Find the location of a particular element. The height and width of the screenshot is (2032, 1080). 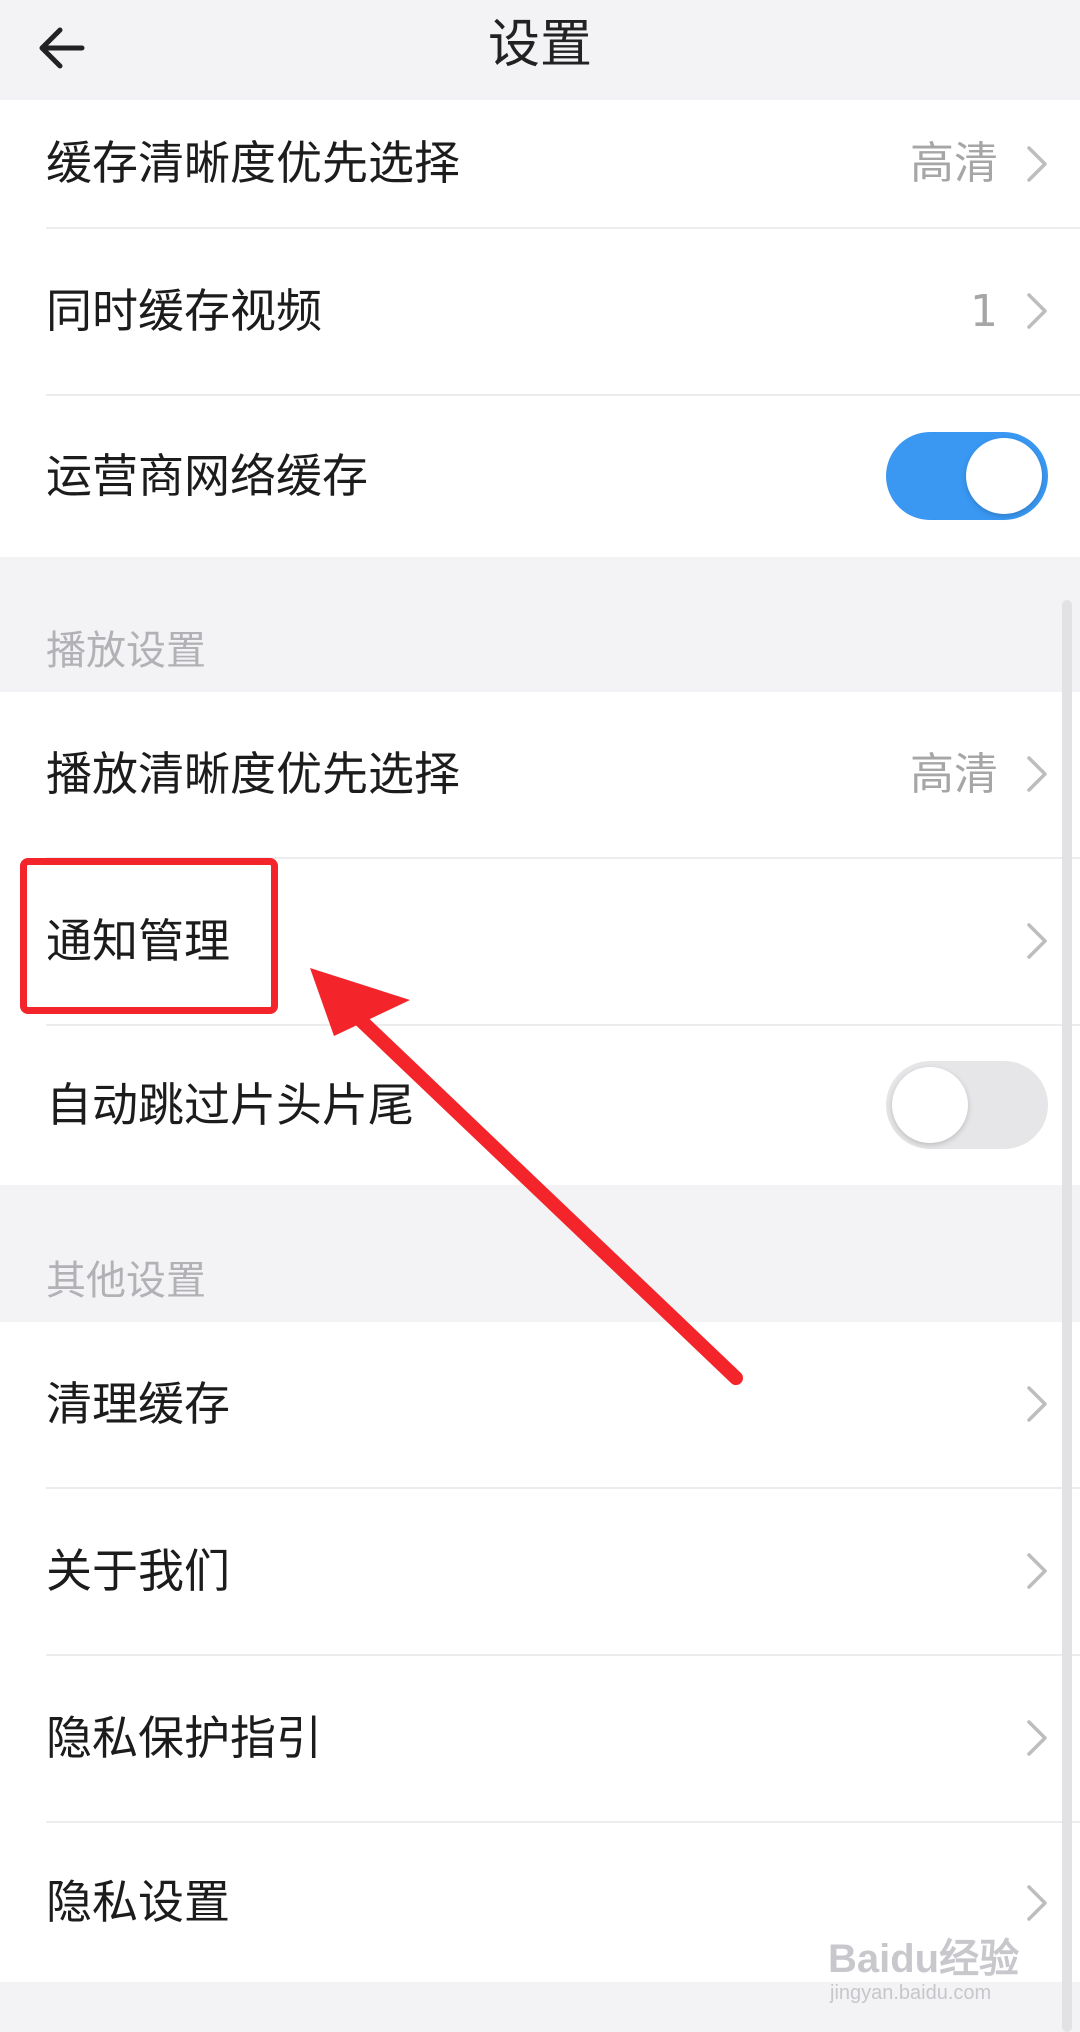

playback-quality-row: 播放清晰度优先选择 高清 is located at coordinates (540, 774).